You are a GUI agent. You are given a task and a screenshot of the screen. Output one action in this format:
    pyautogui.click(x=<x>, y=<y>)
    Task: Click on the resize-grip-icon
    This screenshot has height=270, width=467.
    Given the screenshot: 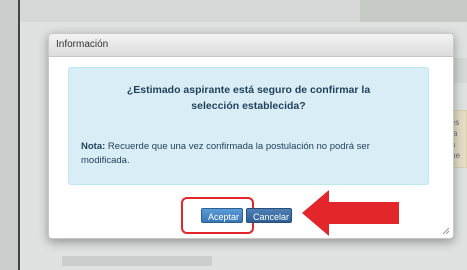 What is the action you would take?
    pyautogui.click(x=446, y=231)
    